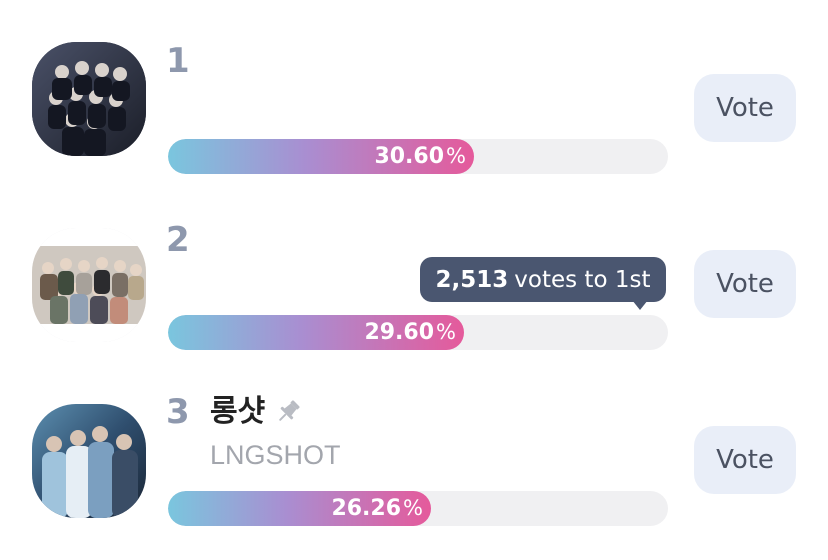 Image resolution: width=828 pixels, height=560 pixels. I want to click on vote-share-fill: 26.26%, so click(299, 508).